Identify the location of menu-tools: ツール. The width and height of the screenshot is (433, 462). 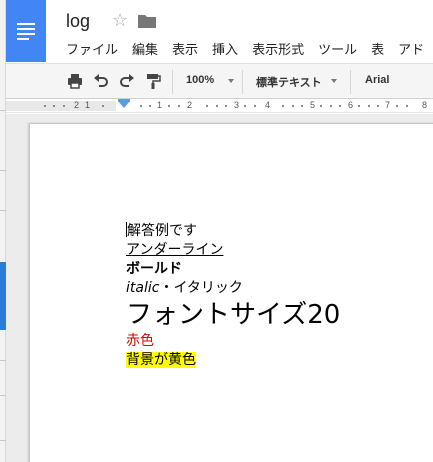
(337, 48).